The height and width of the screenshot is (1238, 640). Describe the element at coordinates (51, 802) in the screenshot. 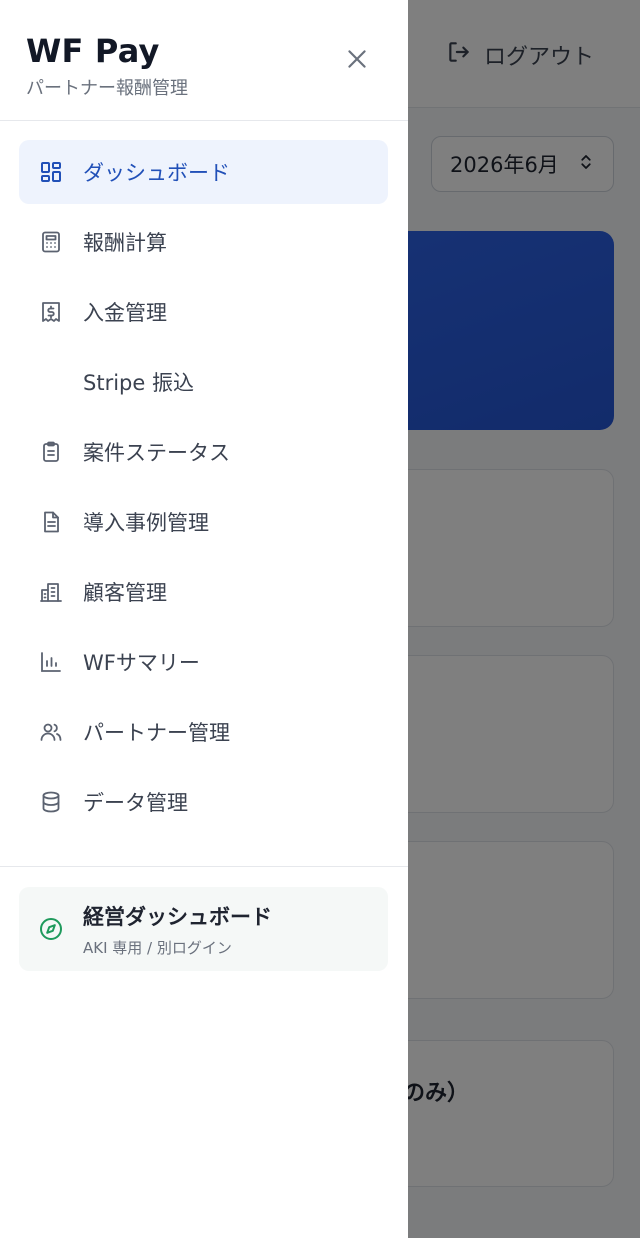

I see `database-icon` at that location.